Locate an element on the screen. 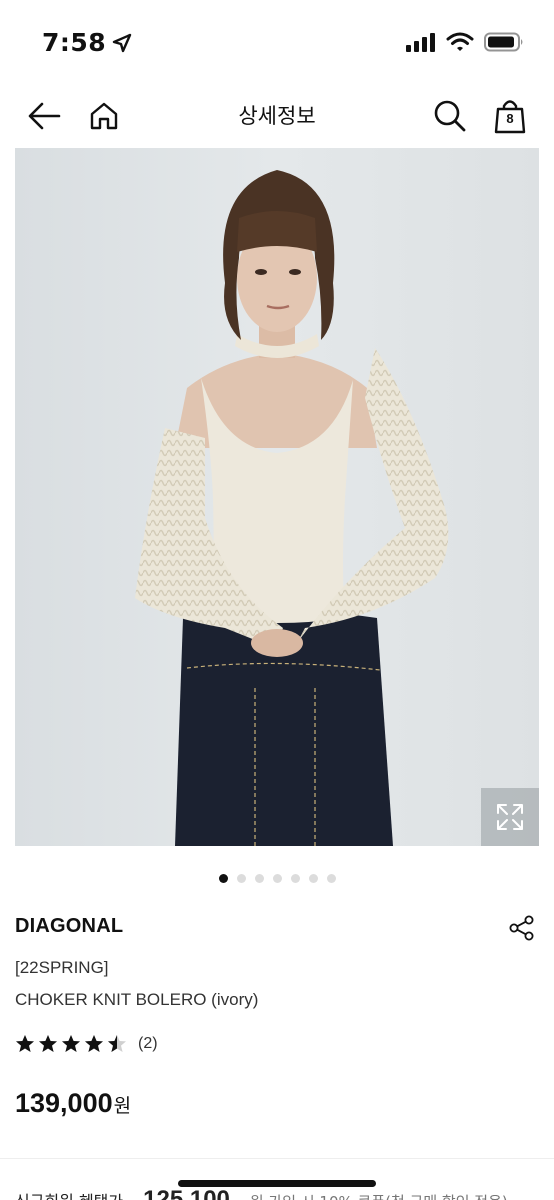 This screenshot has height=1200, width=554. price-unit: 원 is located at coordinates (122, 1106).